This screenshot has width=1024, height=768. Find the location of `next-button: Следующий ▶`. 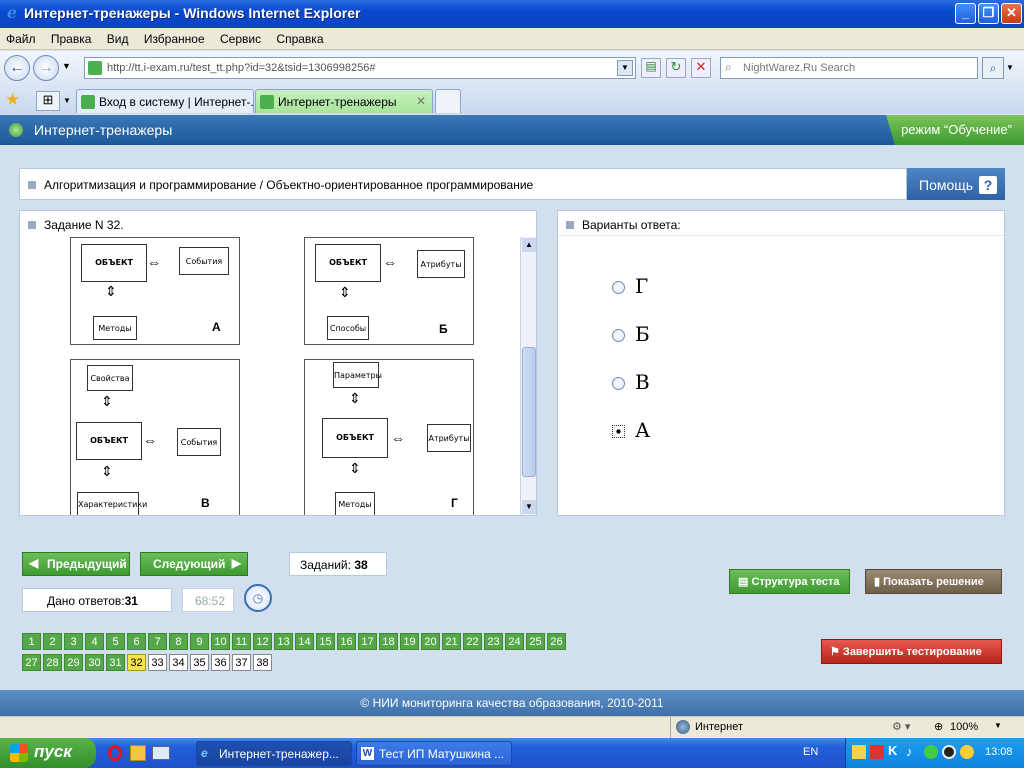

next-button: Следующий ▶ is located at coordinates (194, 564).